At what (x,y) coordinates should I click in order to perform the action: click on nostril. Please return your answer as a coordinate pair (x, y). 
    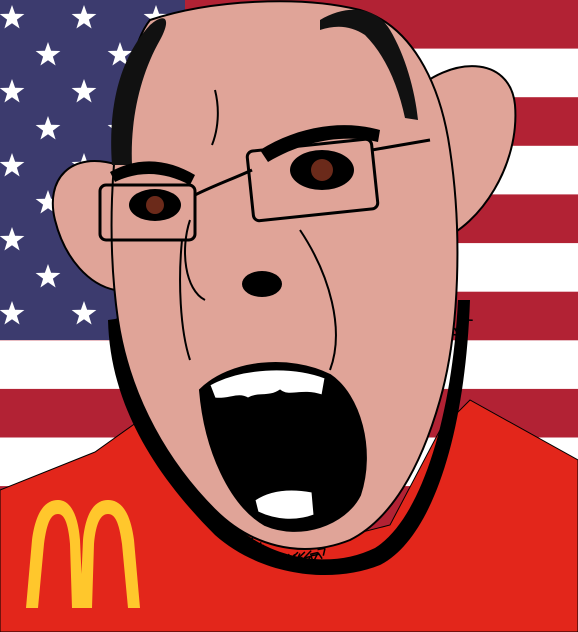
    Looking at the image, I should click on (262, 284).